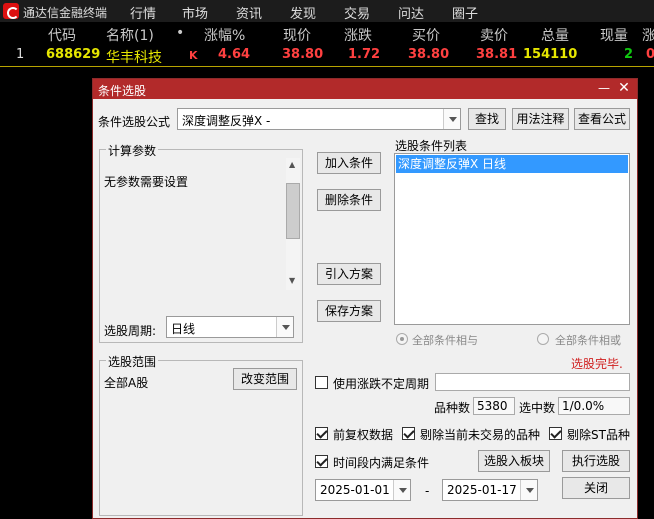 The width and height of the screenshot is (654, 519). I want to click on period-label: 选股周期:, so click(130, 331).